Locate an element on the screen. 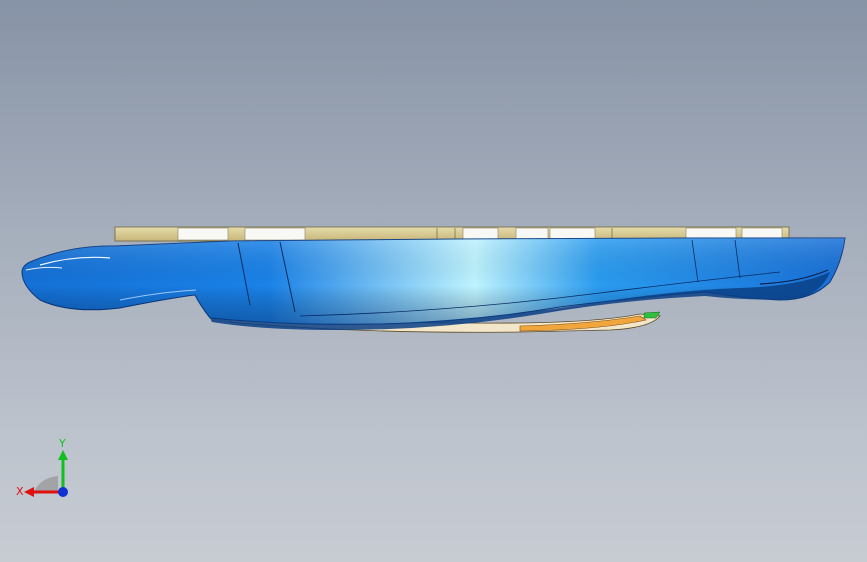  y-axis-label: Y is located at coordinates (62, 443).